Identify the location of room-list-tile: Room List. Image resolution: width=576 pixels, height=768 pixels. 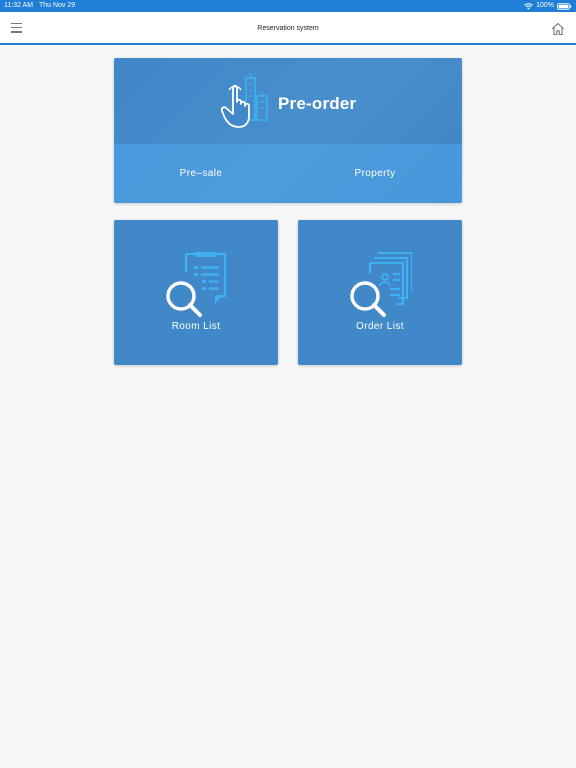
(196, 292).